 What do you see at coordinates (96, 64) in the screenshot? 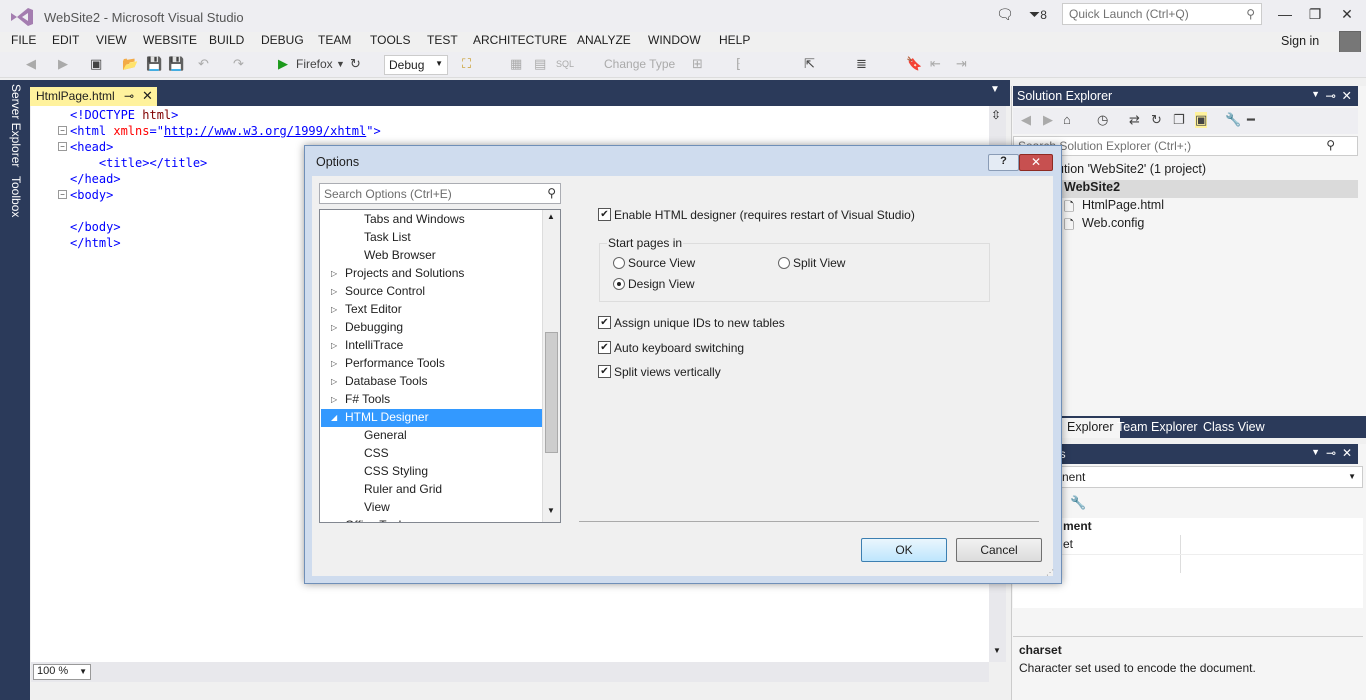
I see `new-project-icon: ▣` at bounding box center [96, 64].